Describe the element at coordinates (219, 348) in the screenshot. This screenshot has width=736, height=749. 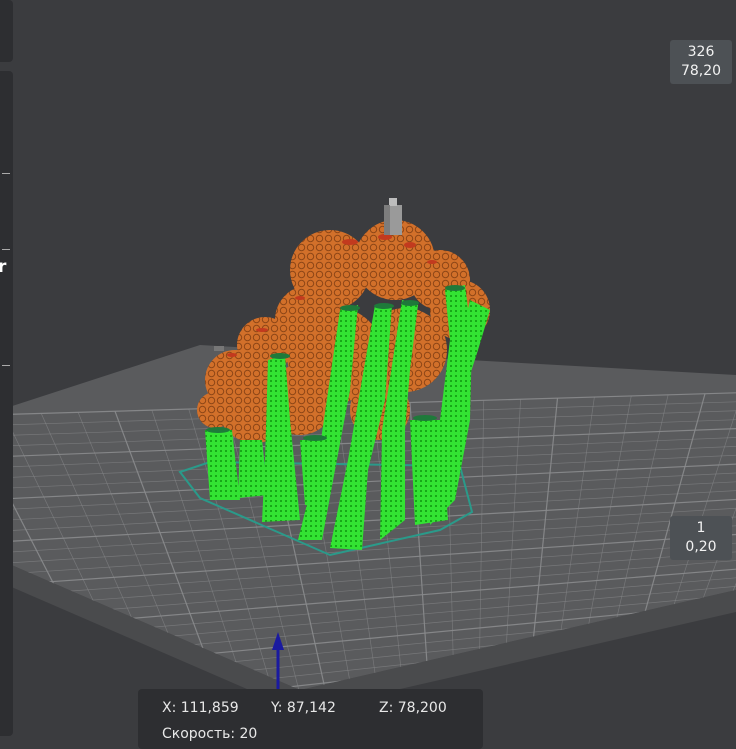
I see `bed-marker` at that location.